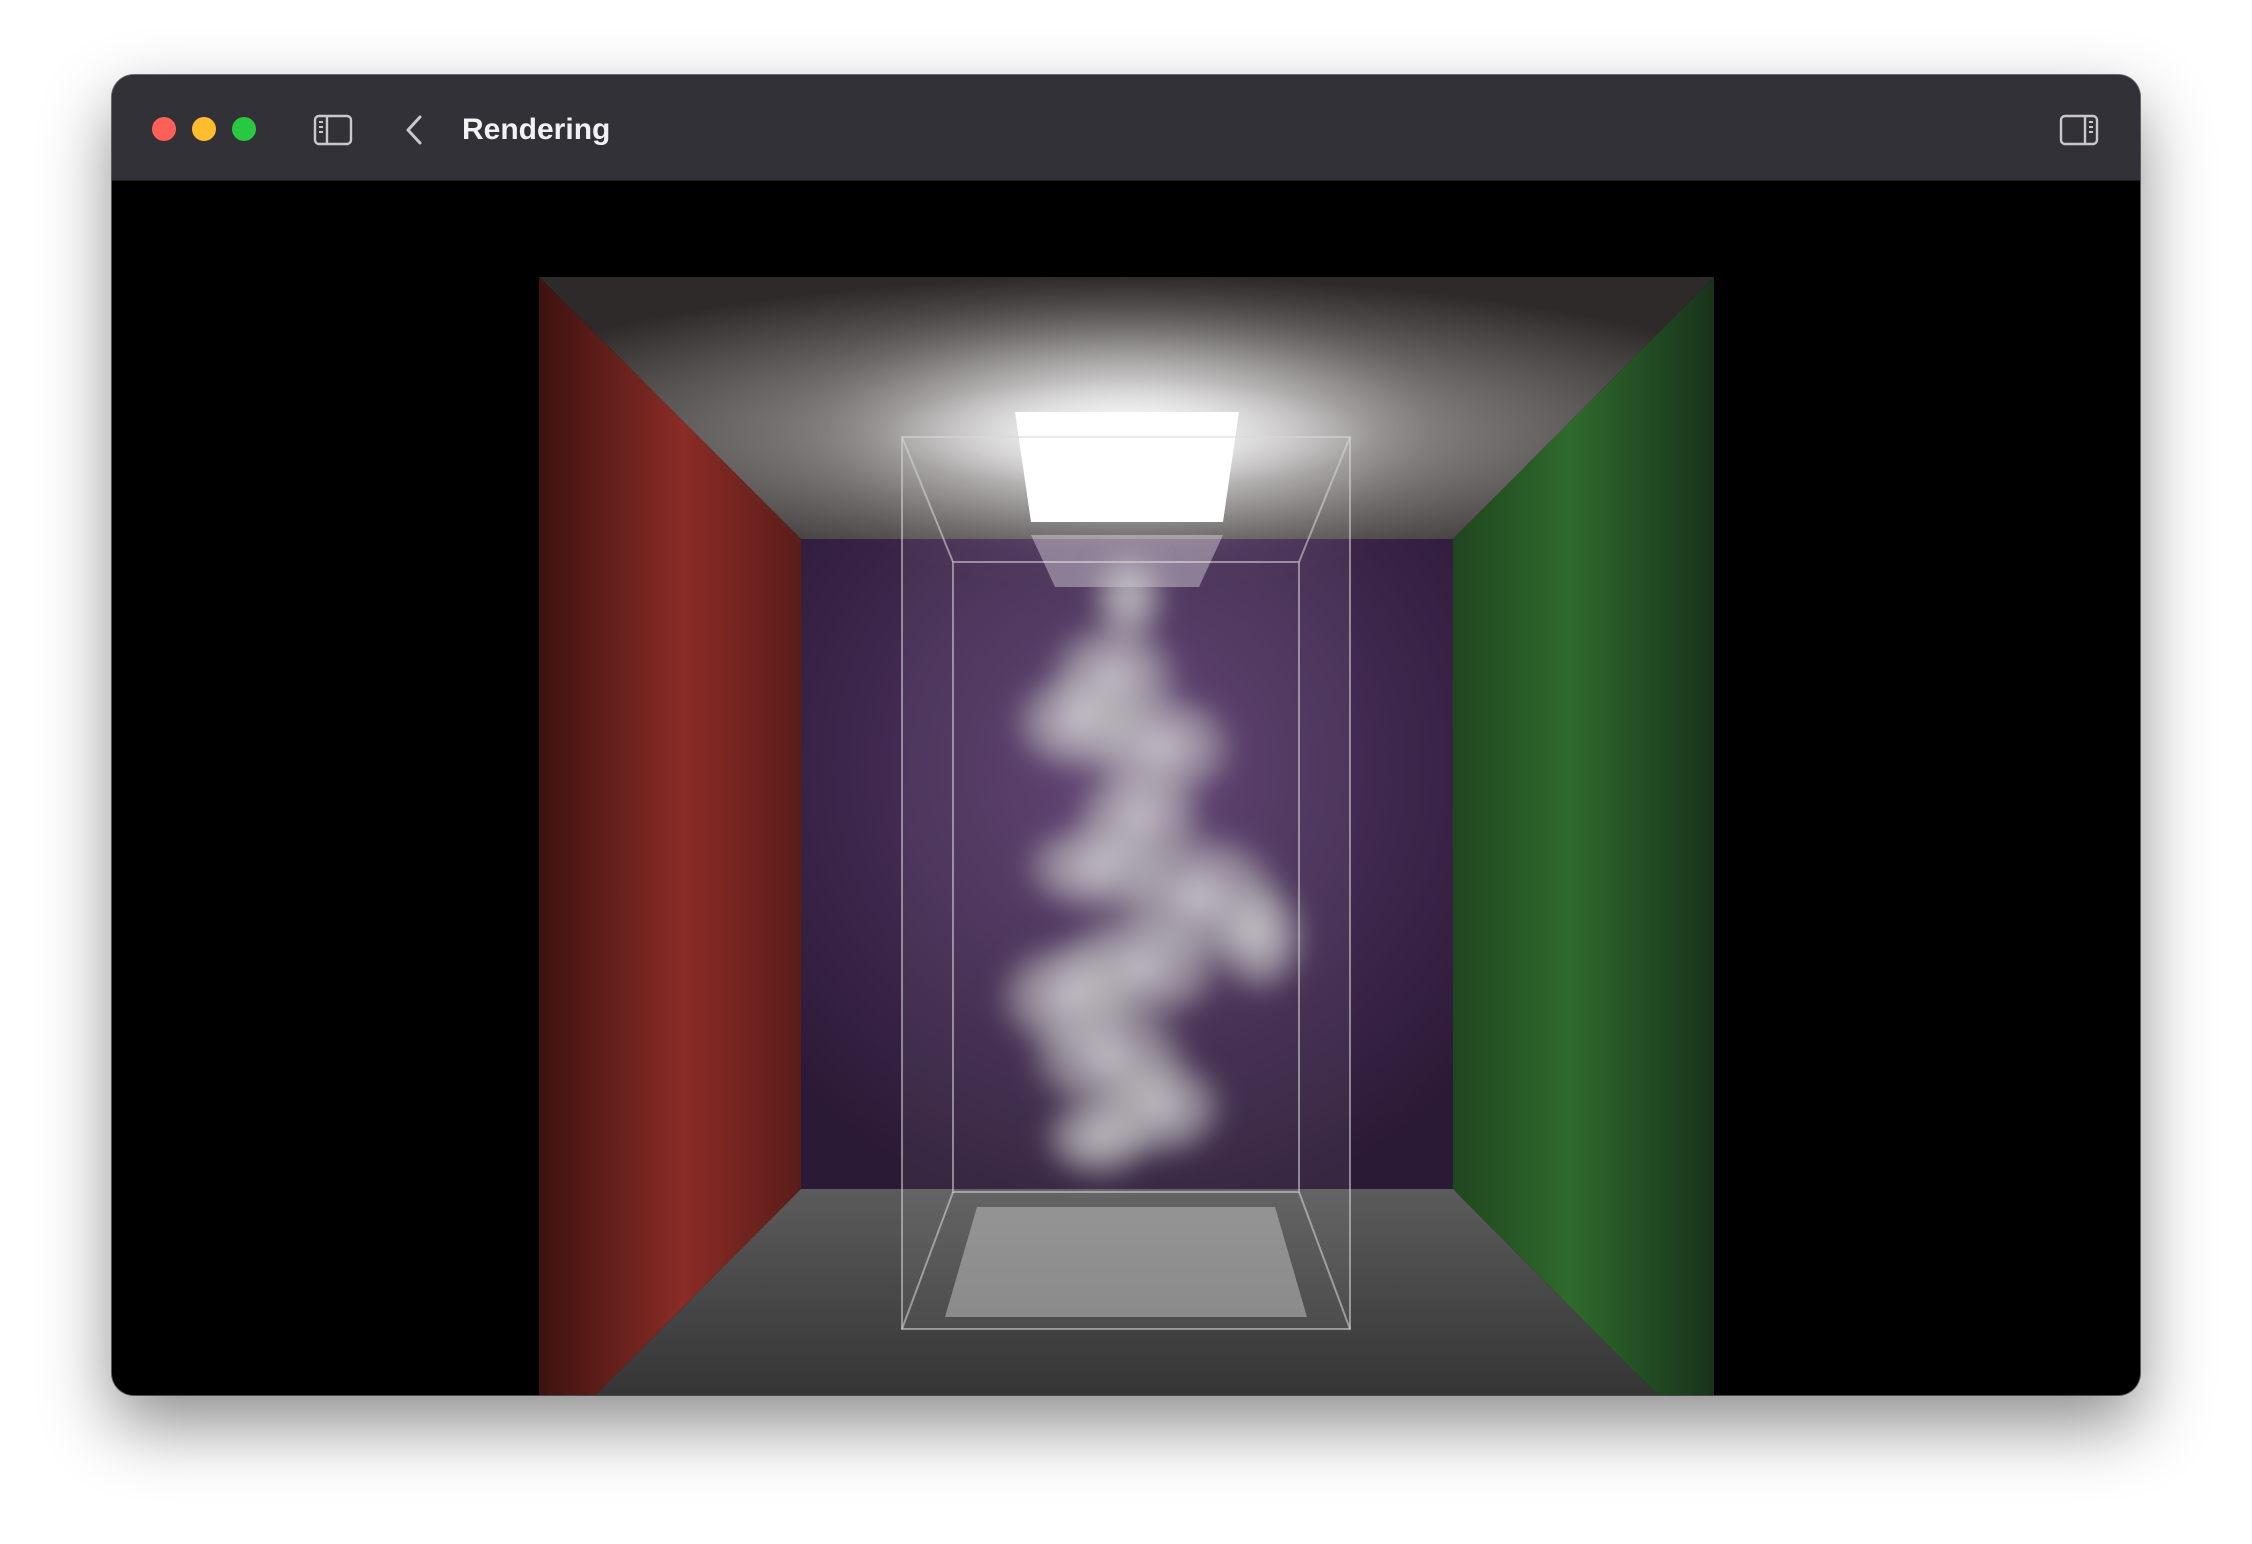 Image resolution: width=2252 pixels, height=1544 pixels. Describe the element at coordinates (164, 129) in the screenshot. I see `close-button` at that location.